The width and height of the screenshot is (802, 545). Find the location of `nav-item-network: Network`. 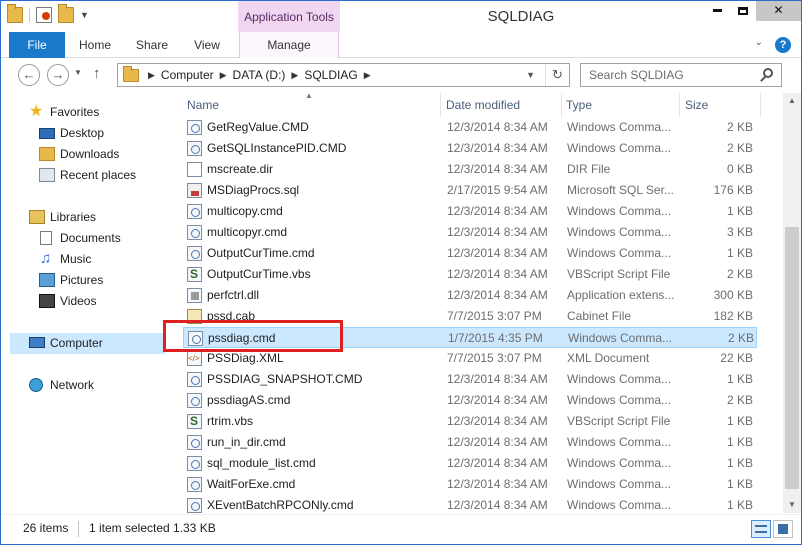

nav-item-network: Network is located at coordinates (81, 385).